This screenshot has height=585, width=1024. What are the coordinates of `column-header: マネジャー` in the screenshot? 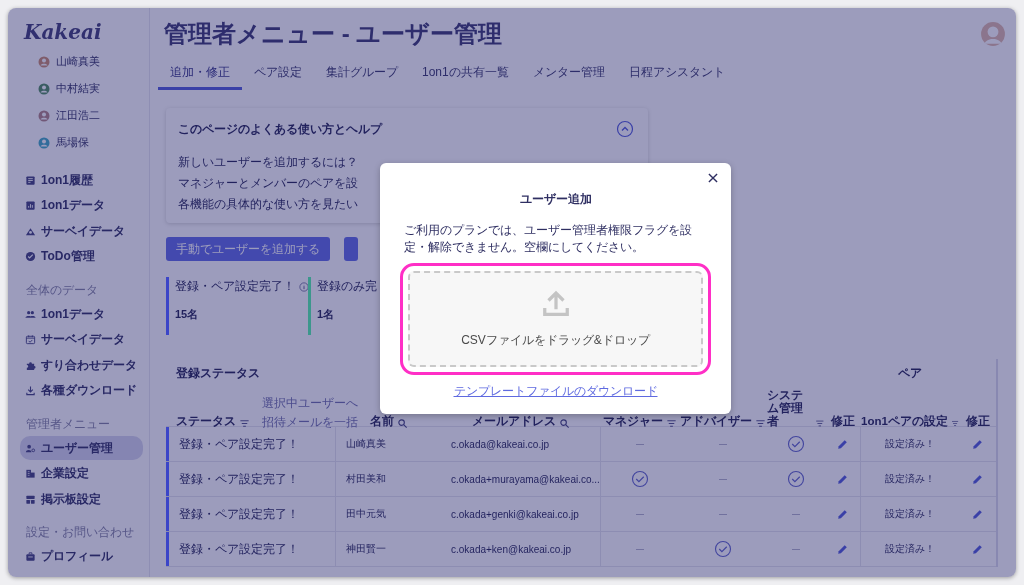 It's located at (633, 422).